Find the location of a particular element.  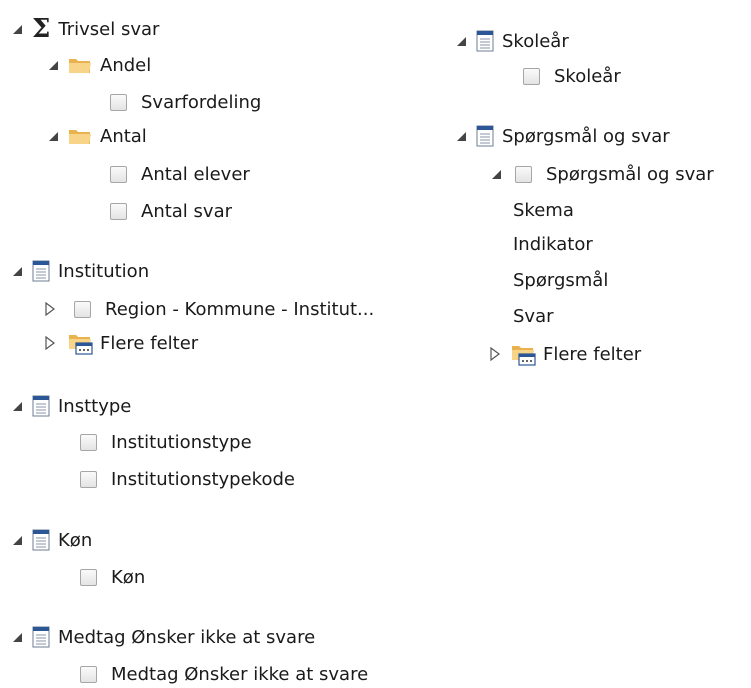

tree-node-spoergsmaal-og-svar: Spørgsmål og svar is located at coordinates (562, 136).